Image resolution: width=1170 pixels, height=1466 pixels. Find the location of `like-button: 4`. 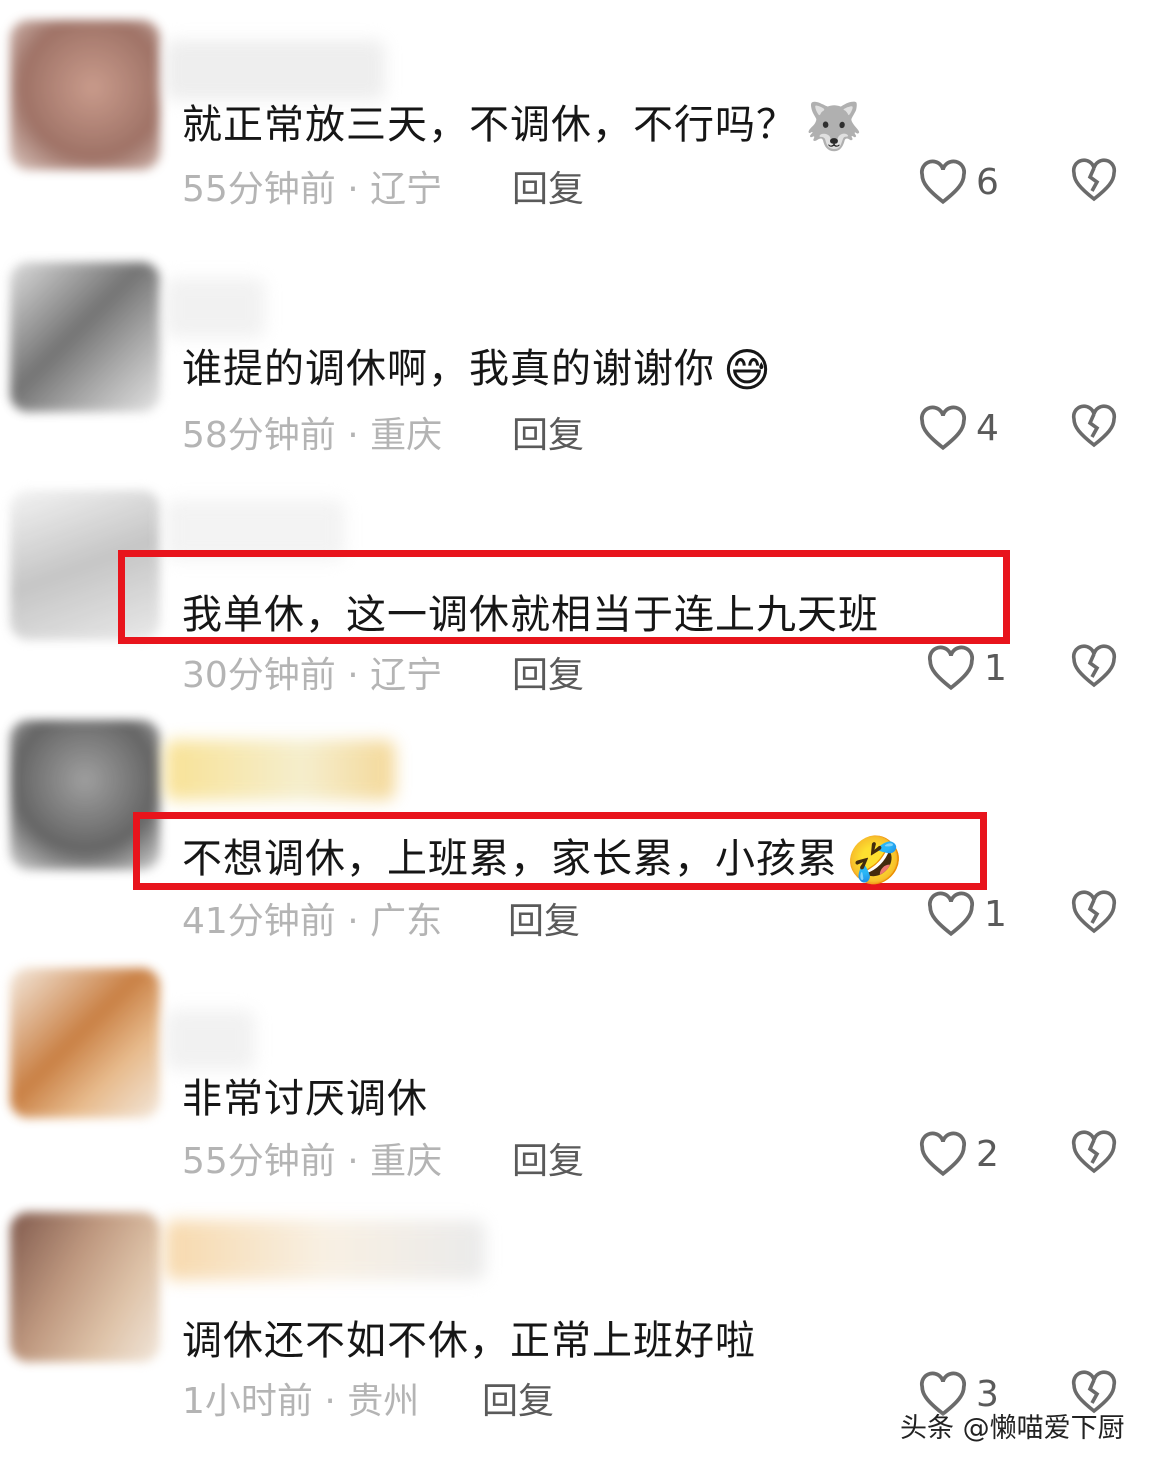

like-button: 4 is located at coordinates (958, 428).